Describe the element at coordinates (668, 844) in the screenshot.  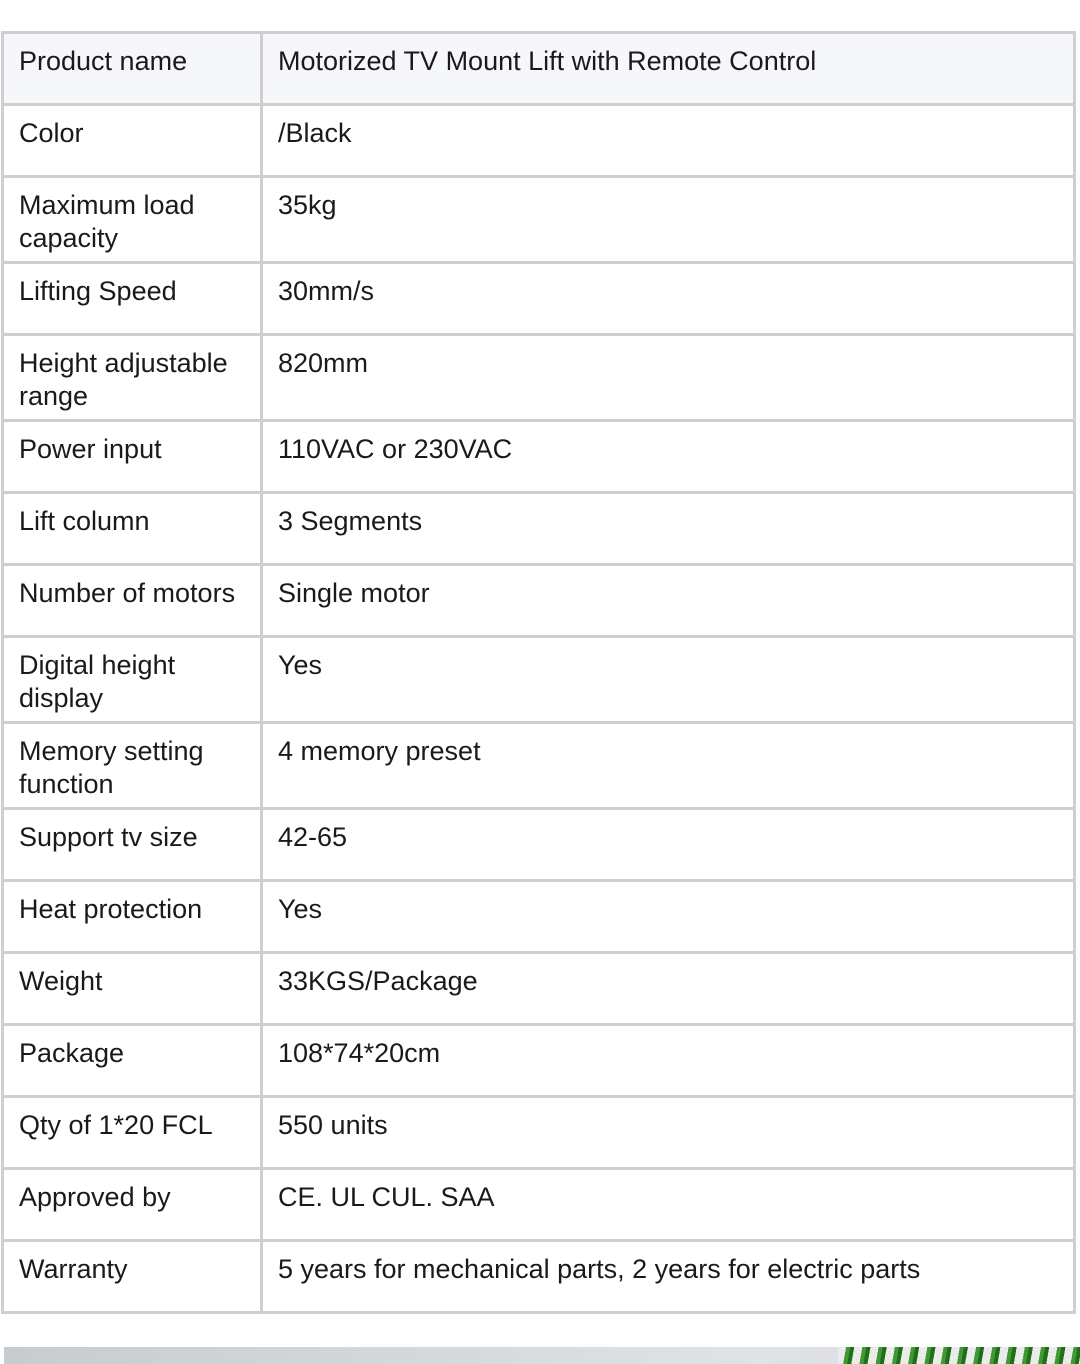
I see `spec-value: 42-65` at that location.